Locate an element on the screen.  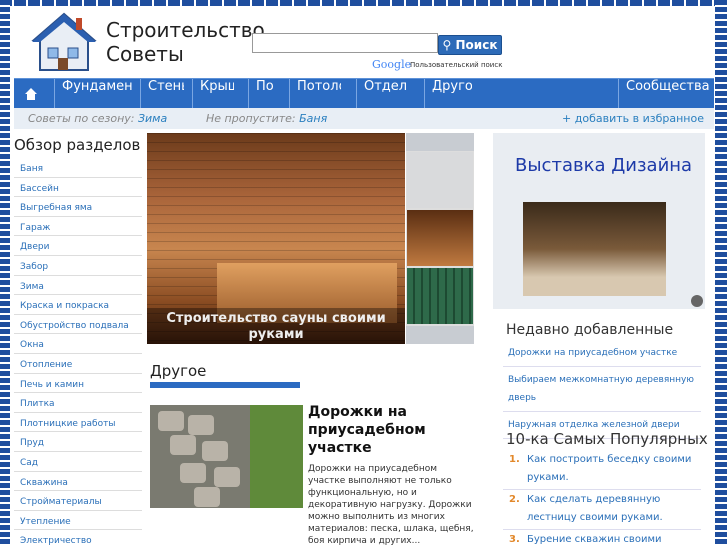
popular-item-number: 2. is located at coordinates (514, 499).